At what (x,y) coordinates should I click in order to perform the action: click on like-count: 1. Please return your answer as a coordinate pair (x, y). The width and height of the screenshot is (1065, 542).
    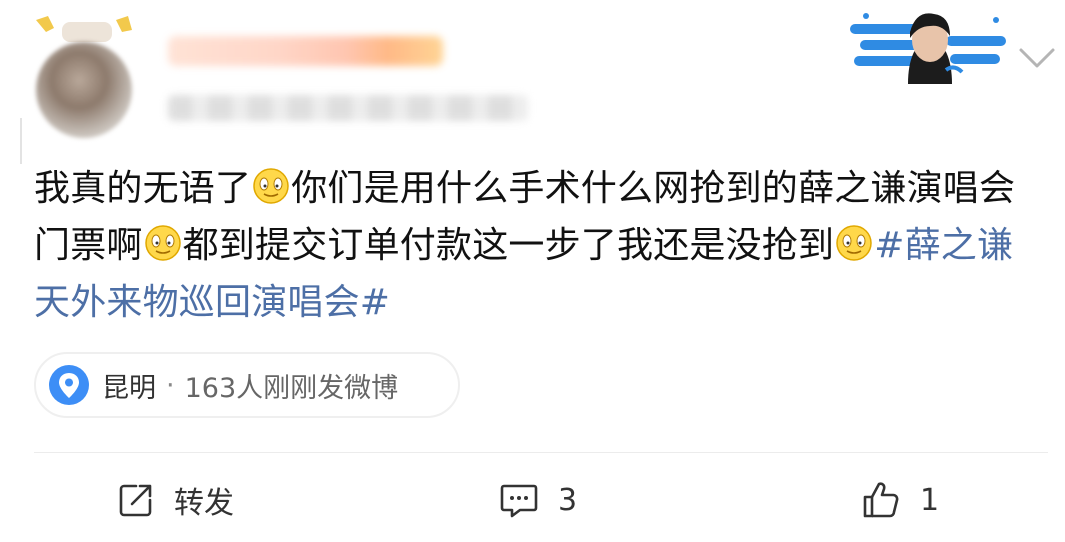
    Looking at the image, I should click on (930, 500).